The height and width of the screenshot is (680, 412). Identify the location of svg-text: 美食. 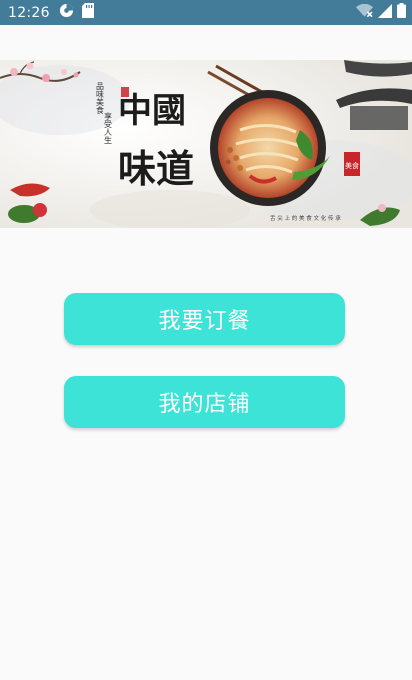
(352, 165).